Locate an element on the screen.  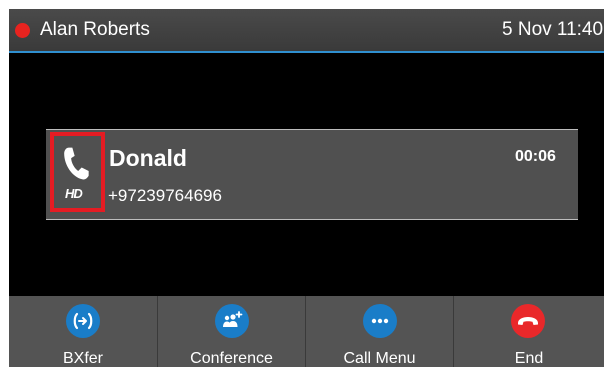
call-menu-softkey: Call Menu is located at coordinates (379, 331).